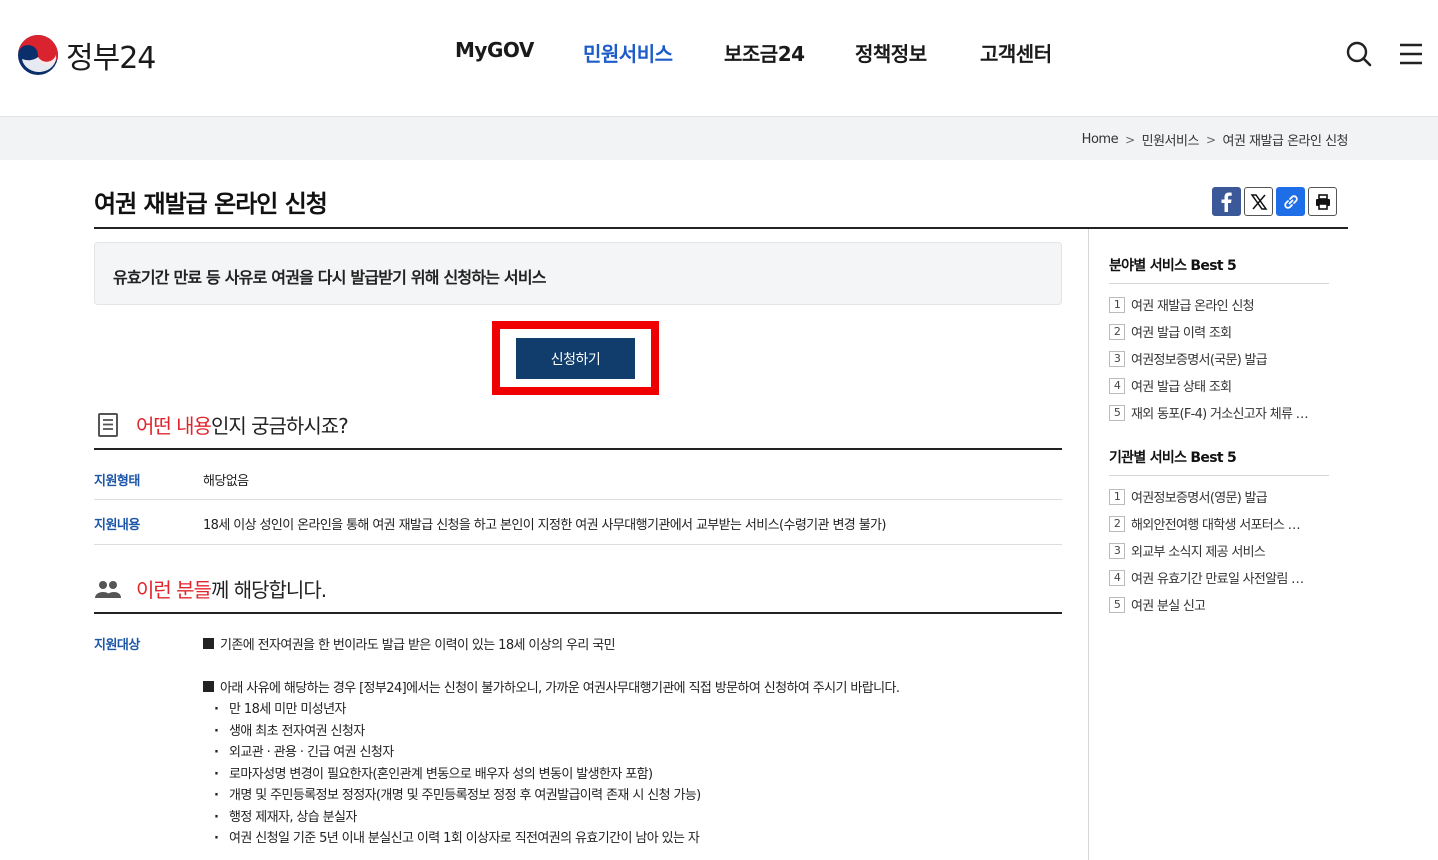 The image size is (1438, 860). Describe the element at coordinates (174, 426) in the screenshot. I see `section-content-title-highlight: 어떤 내용` at that location.